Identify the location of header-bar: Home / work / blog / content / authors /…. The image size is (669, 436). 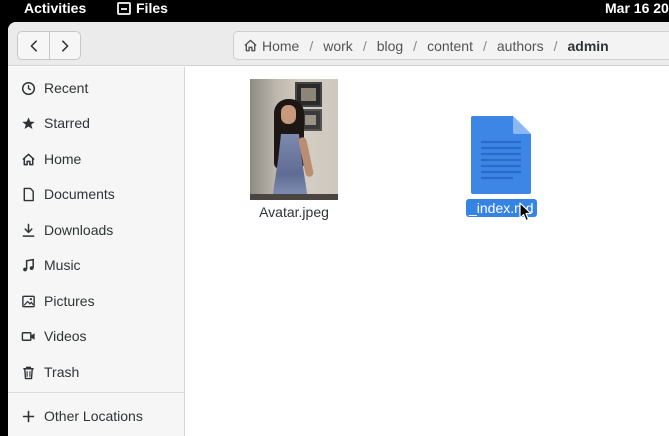
(338, 44).